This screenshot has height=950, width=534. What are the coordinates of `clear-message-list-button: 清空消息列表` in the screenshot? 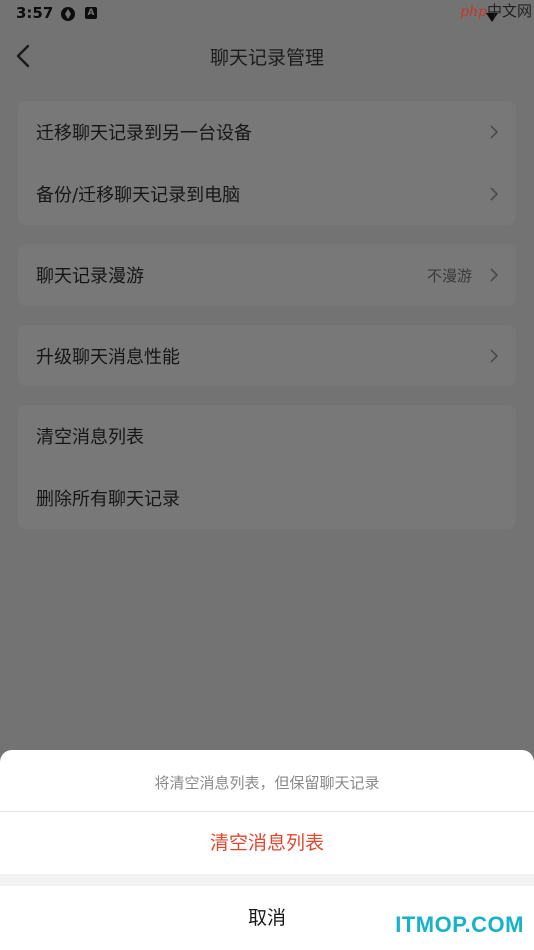 It's located at (267, 843).